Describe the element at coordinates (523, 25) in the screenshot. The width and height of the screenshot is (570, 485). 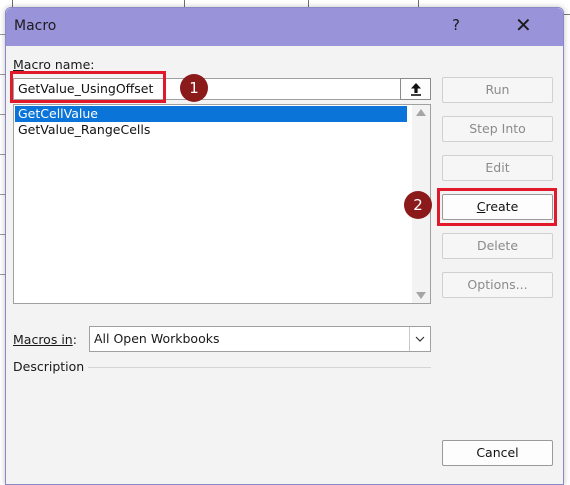
I see `close-button: ✕` at that location.